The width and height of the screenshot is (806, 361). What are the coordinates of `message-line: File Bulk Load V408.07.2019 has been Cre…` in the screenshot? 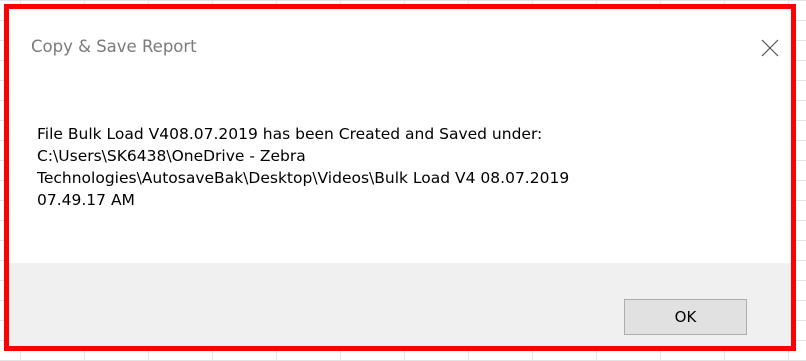 It's located at (290, 134).